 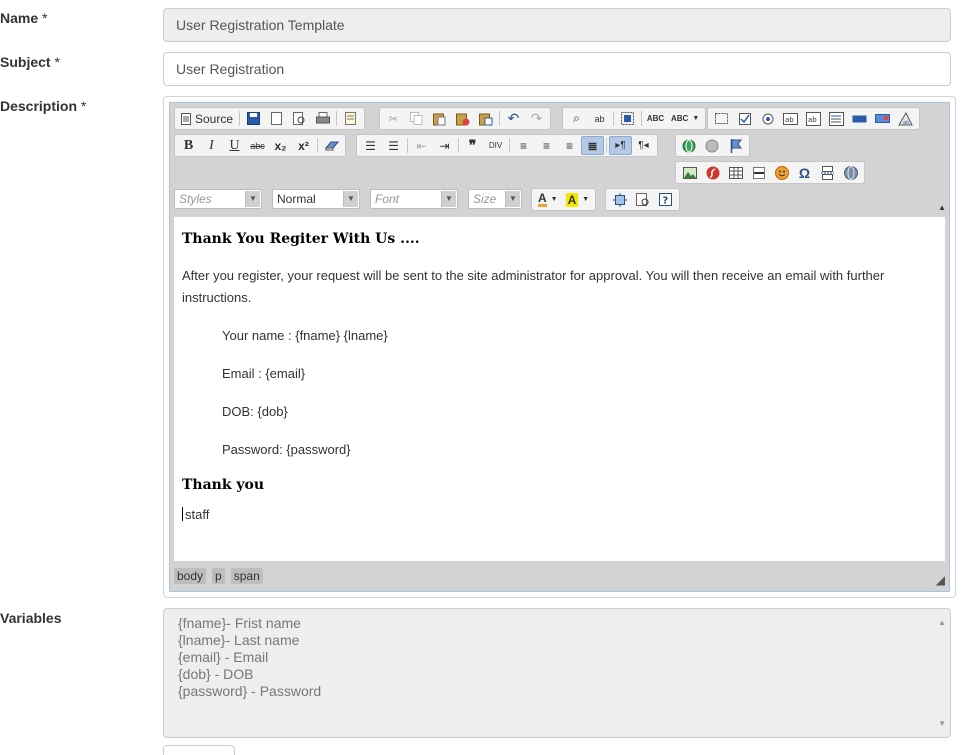 I want to click on align-right-button: ≡, so click(x=569, y=145).